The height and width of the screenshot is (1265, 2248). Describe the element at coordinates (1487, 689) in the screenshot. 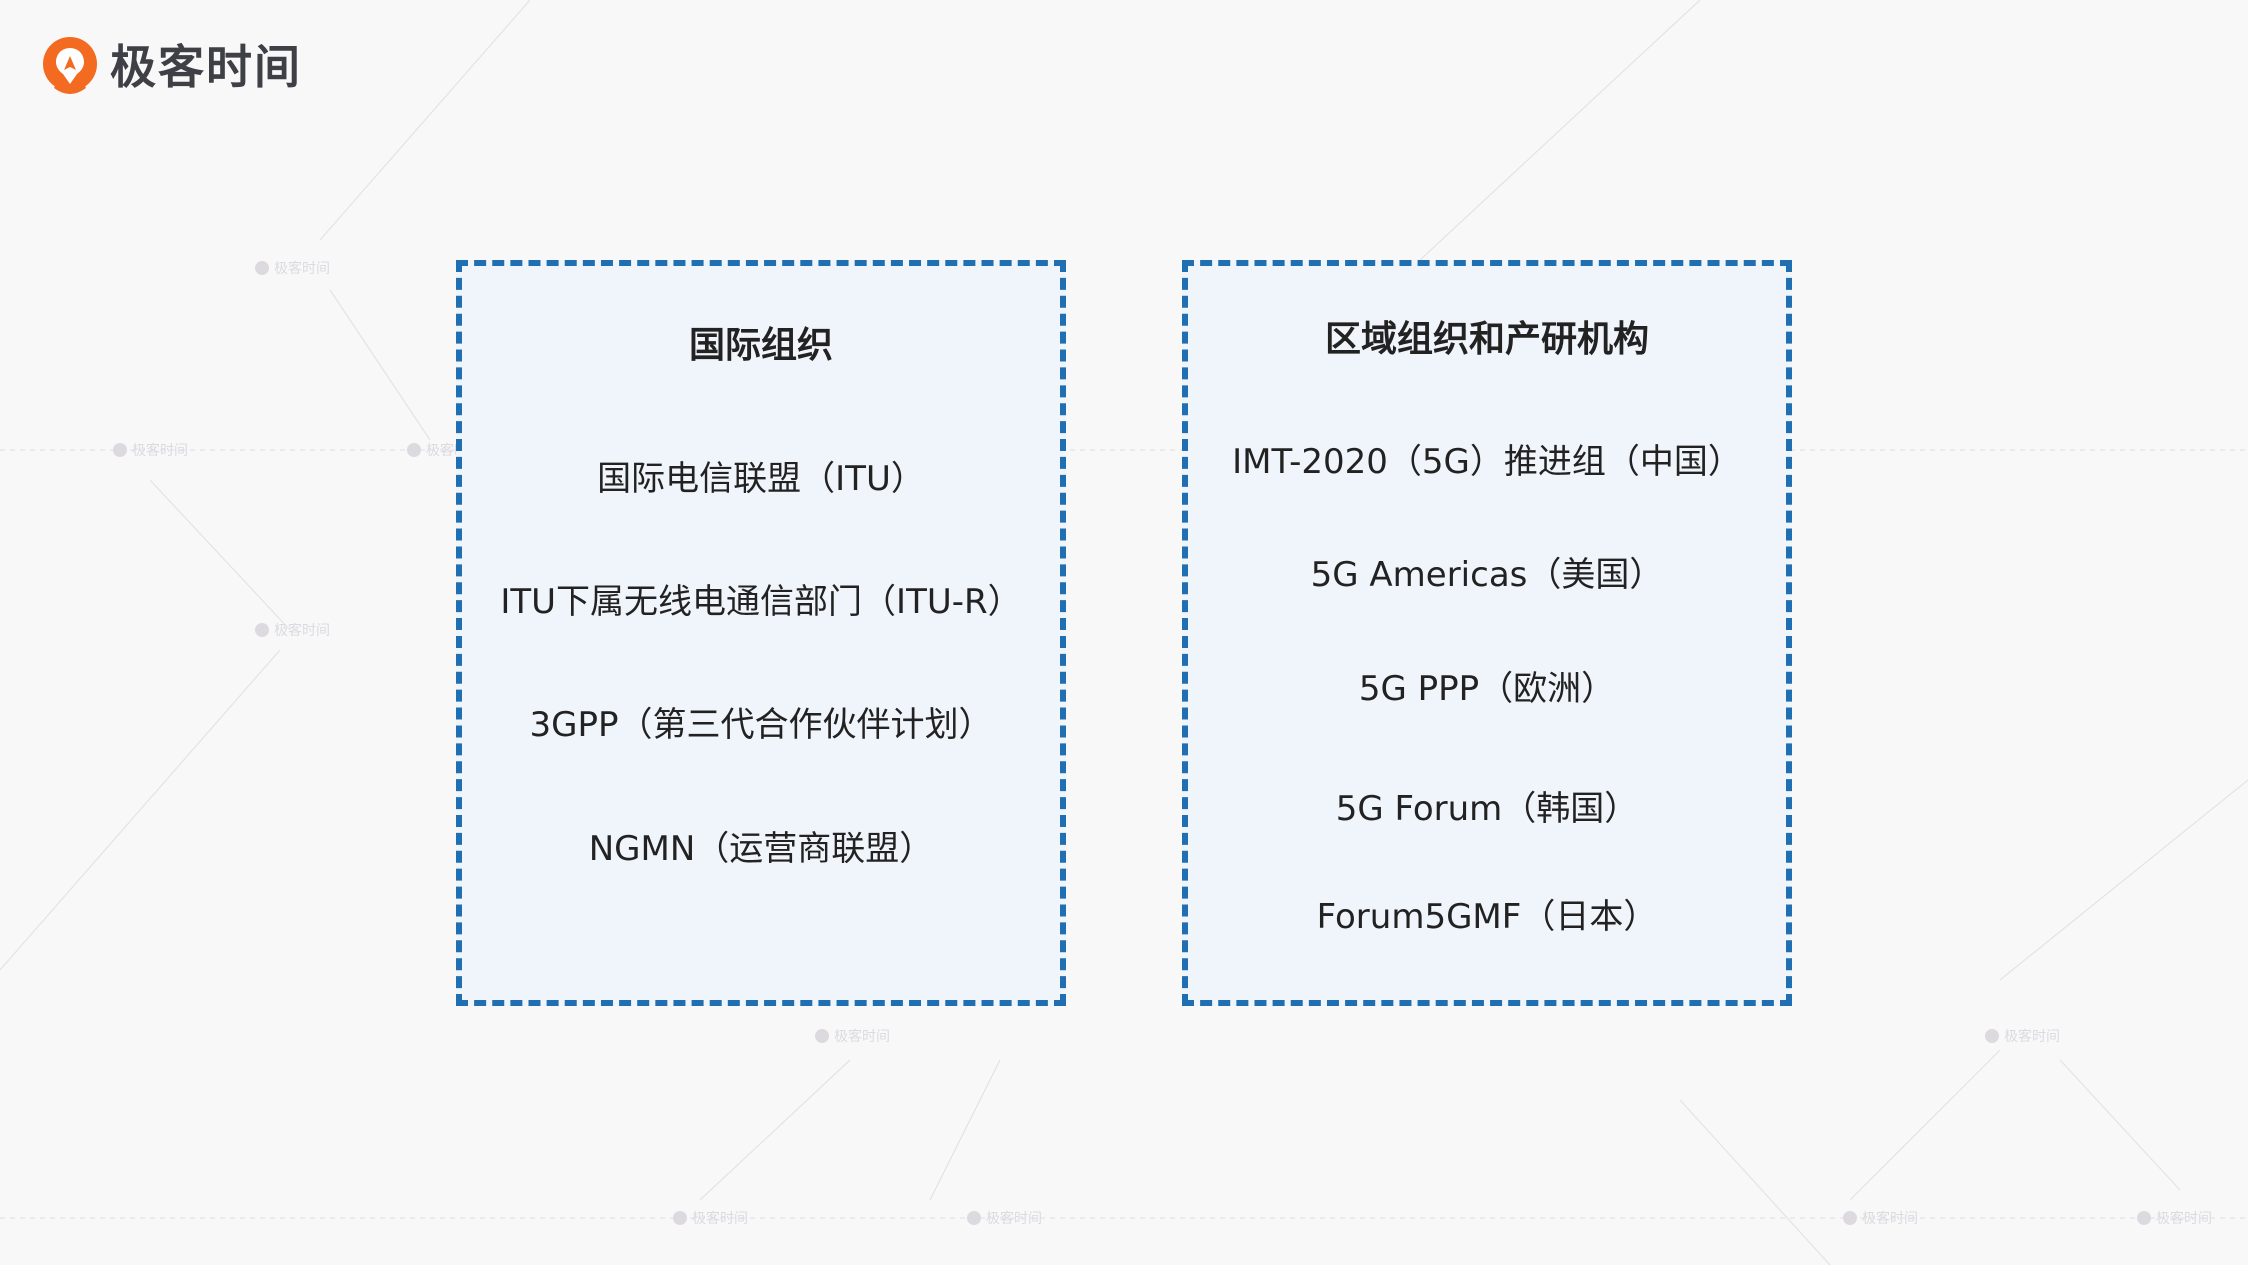

I see `list-item: 5G PPP（欧洲）` at that location.